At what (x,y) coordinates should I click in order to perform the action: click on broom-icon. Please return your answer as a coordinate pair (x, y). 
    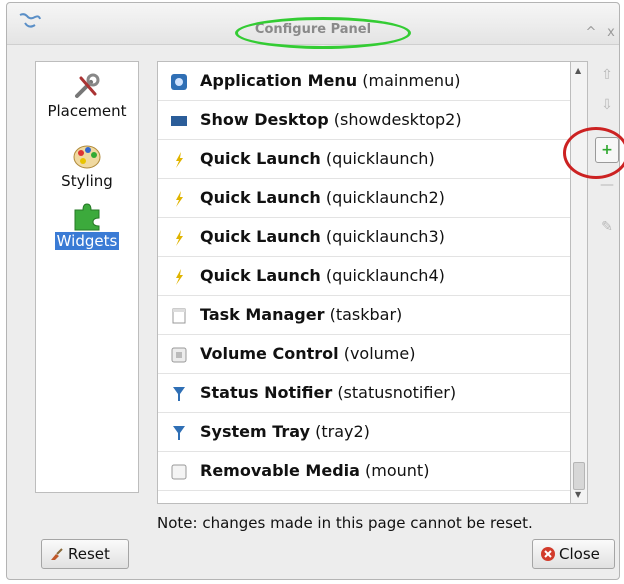
    Looking at the image, I should click on (57, 554).